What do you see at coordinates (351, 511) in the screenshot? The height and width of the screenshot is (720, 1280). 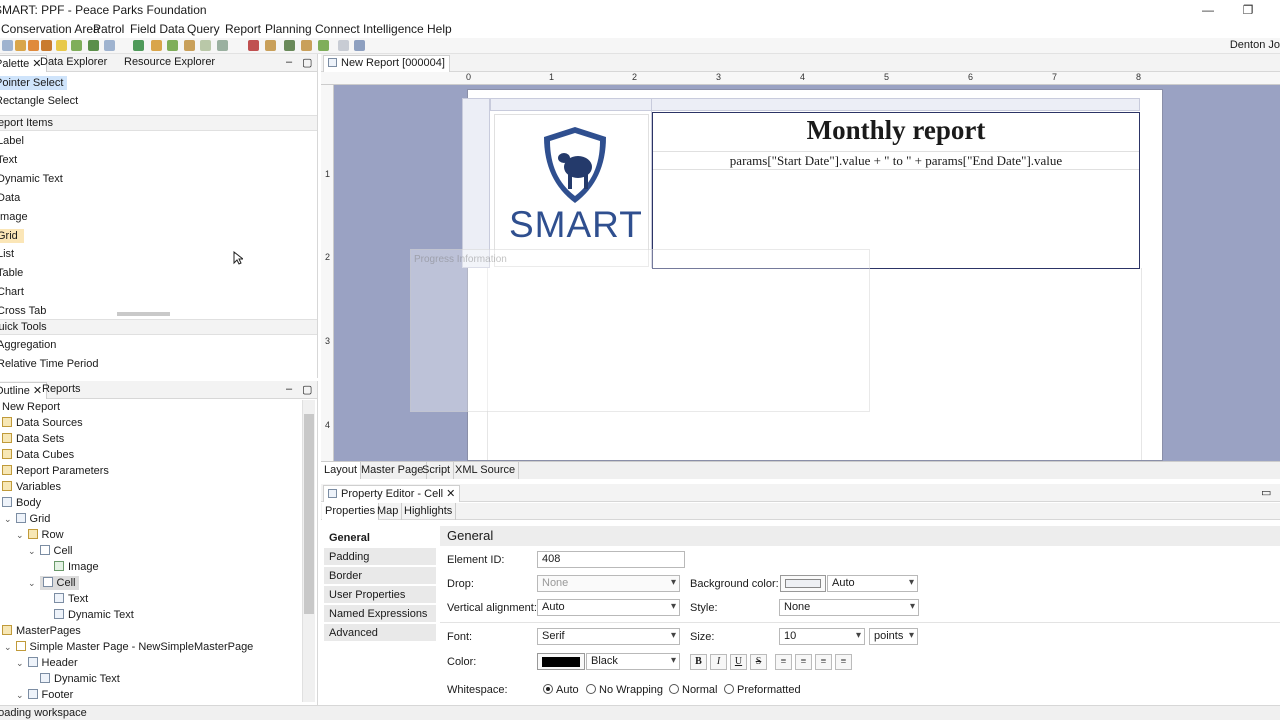 I see `tab-properties: Properties` at bounding box center [351, 511].